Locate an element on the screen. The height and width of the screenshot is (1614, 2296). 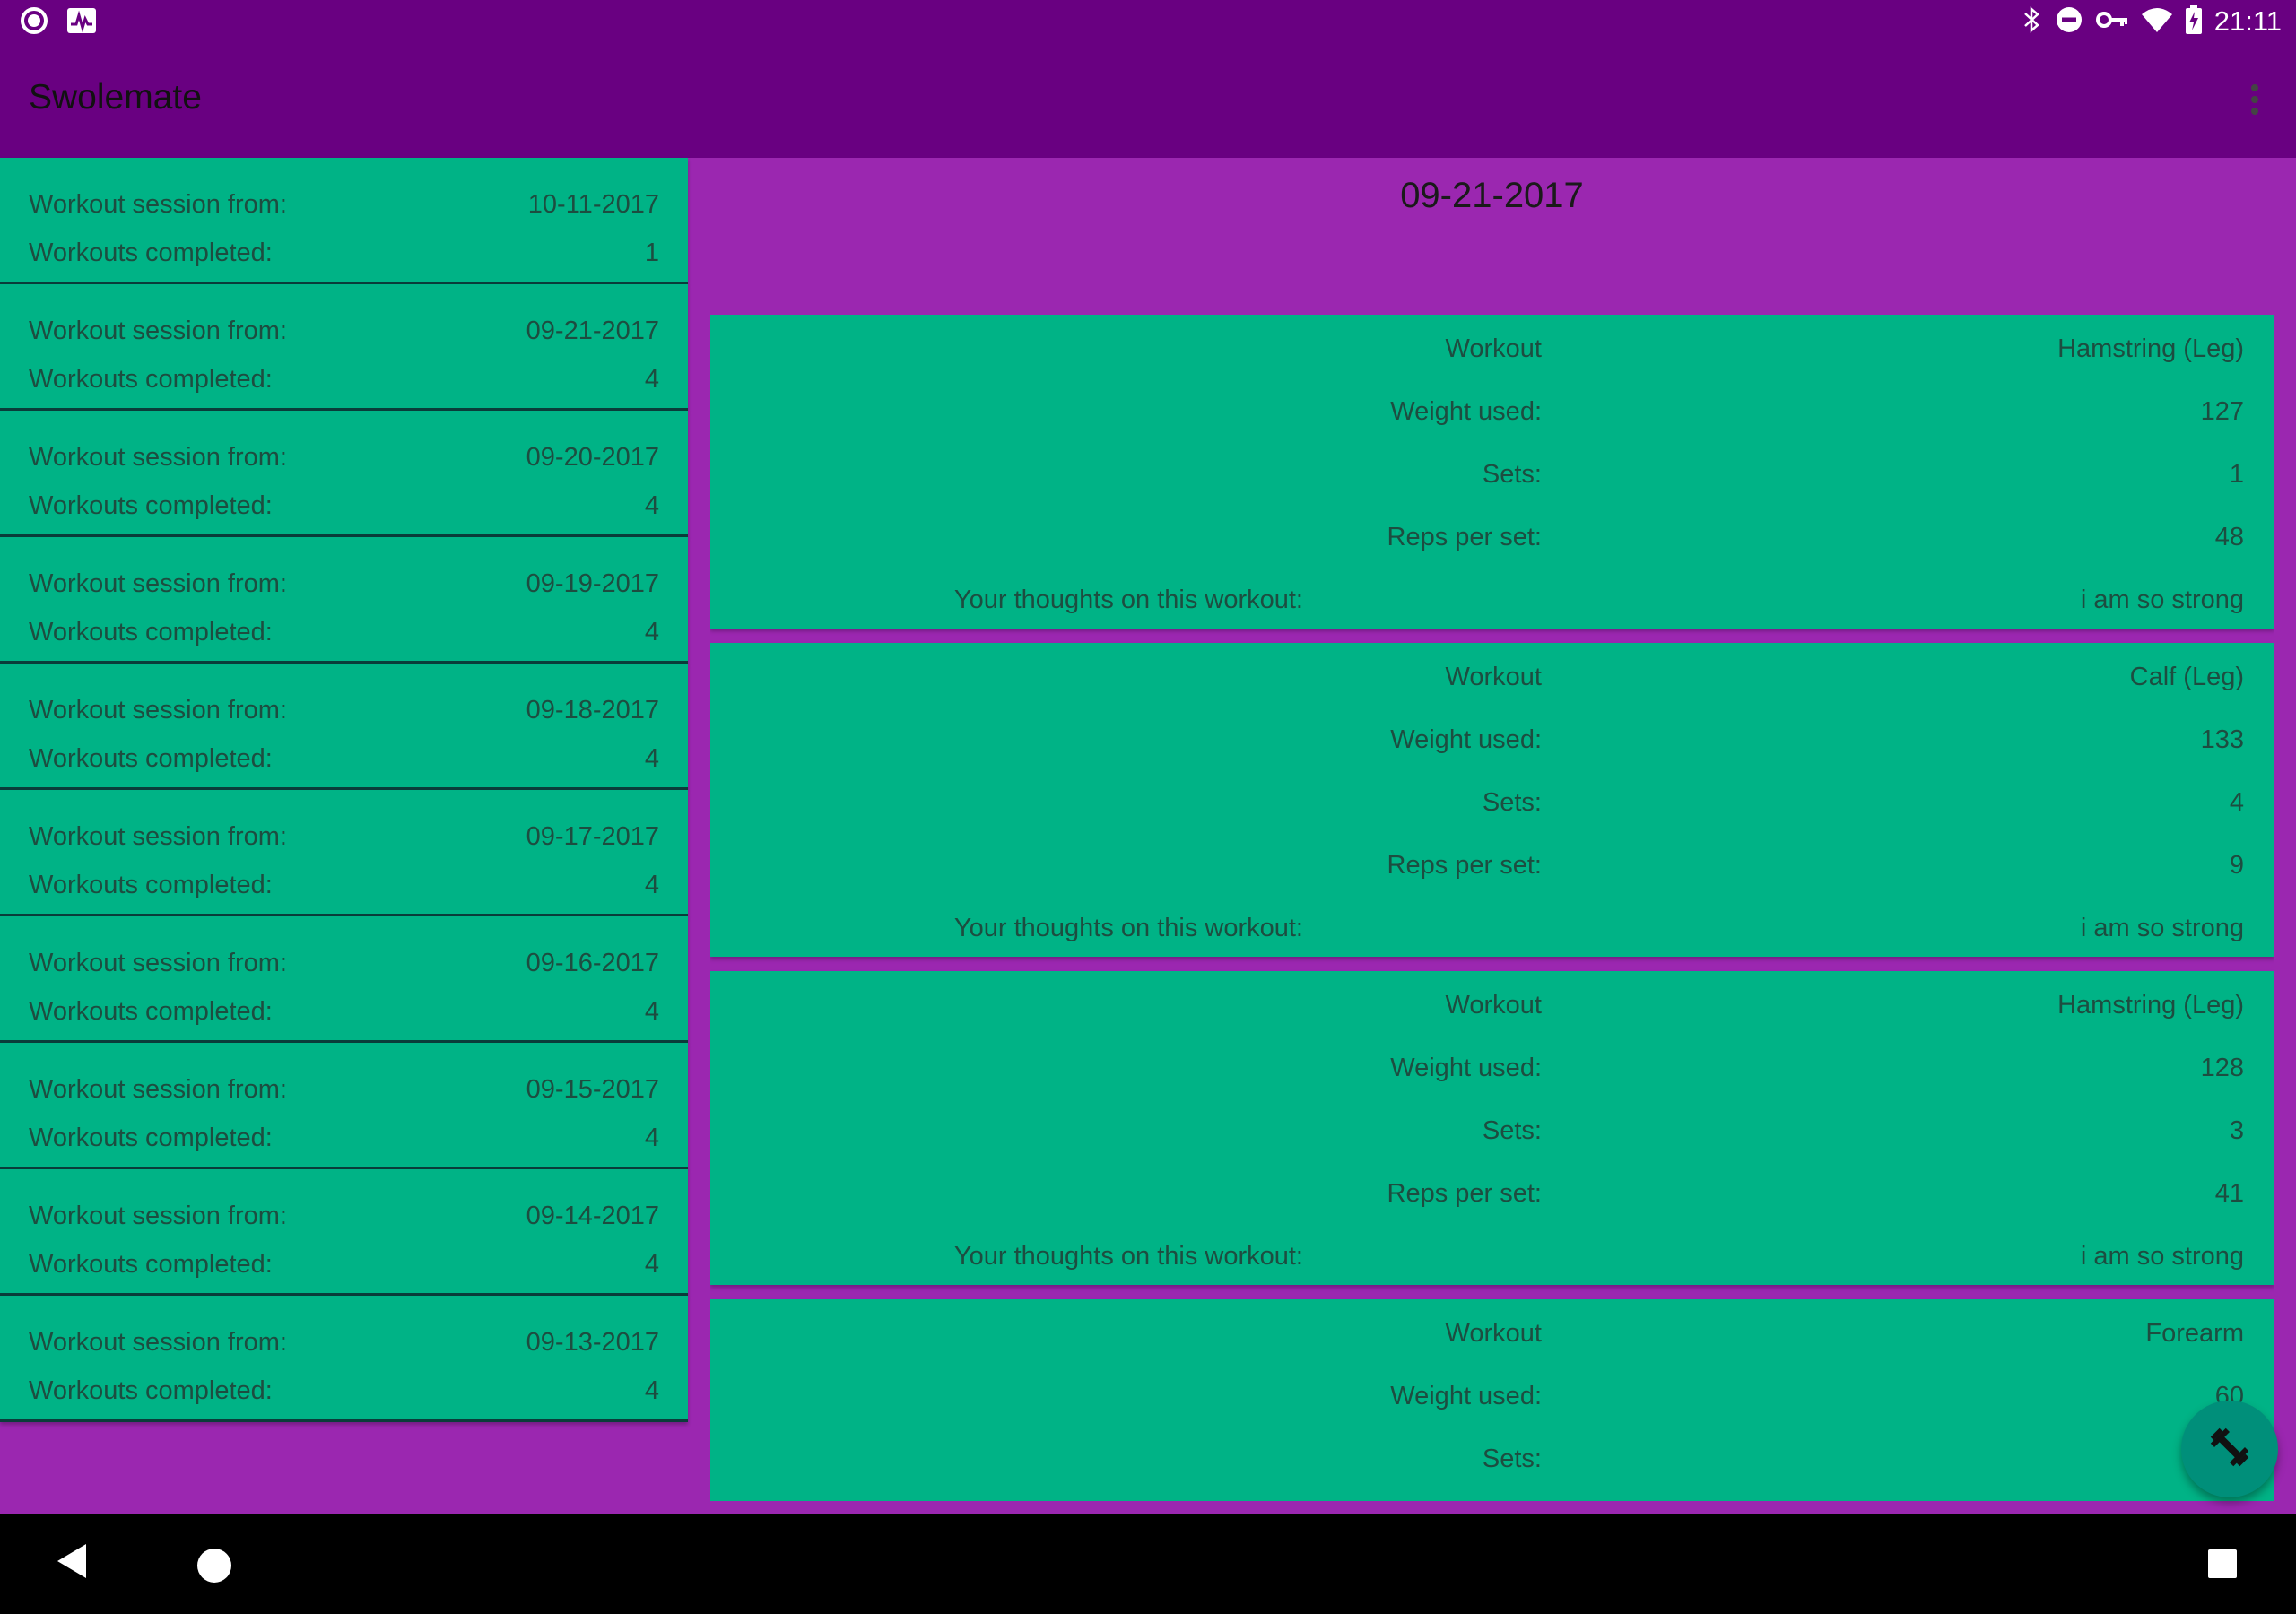
overflow-menu-button is located at coordinates (2255, 101).